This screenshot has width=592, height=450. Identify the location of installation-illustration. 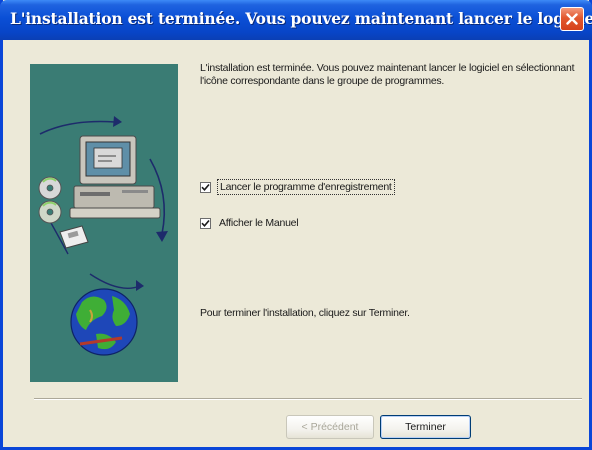
(103, 236).